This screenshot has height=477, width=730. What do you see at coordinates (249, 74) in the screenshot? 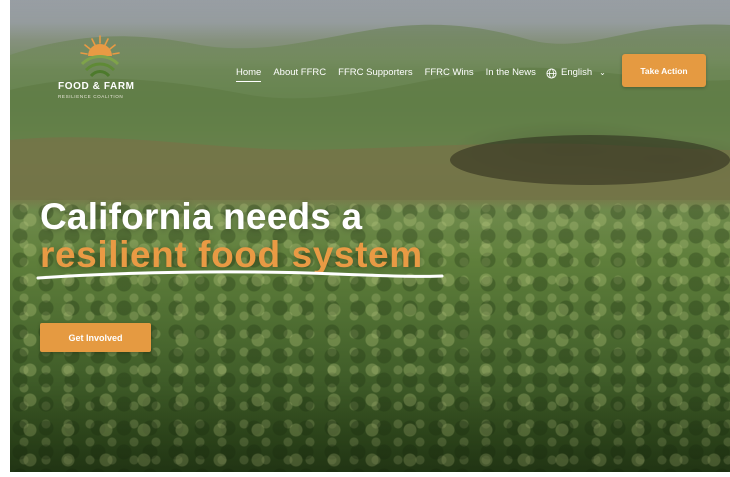
I see `nav-home: Home` at bounding box center [249, 74].